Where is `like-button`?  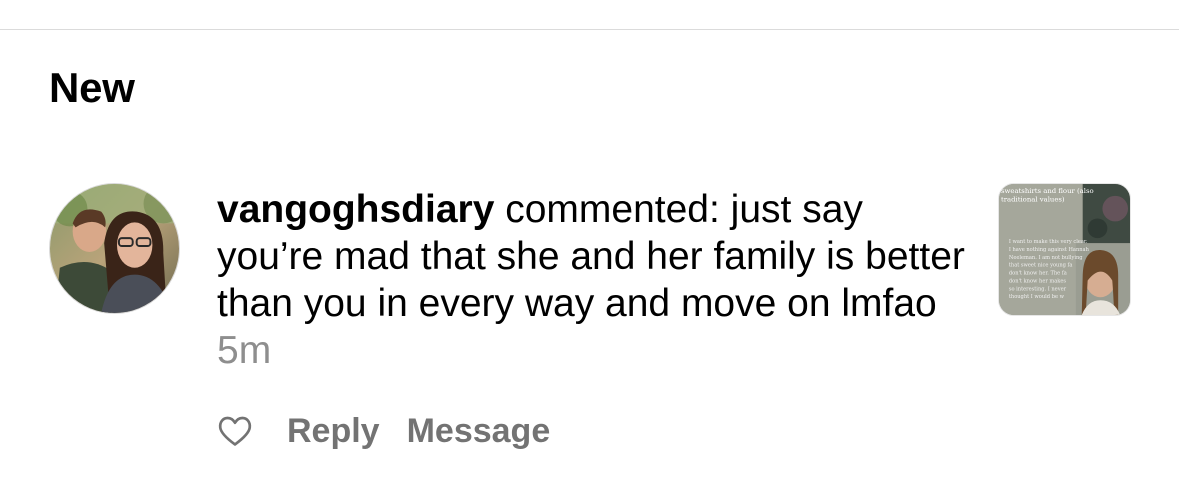
like-button is located at coordinates (235, 431).